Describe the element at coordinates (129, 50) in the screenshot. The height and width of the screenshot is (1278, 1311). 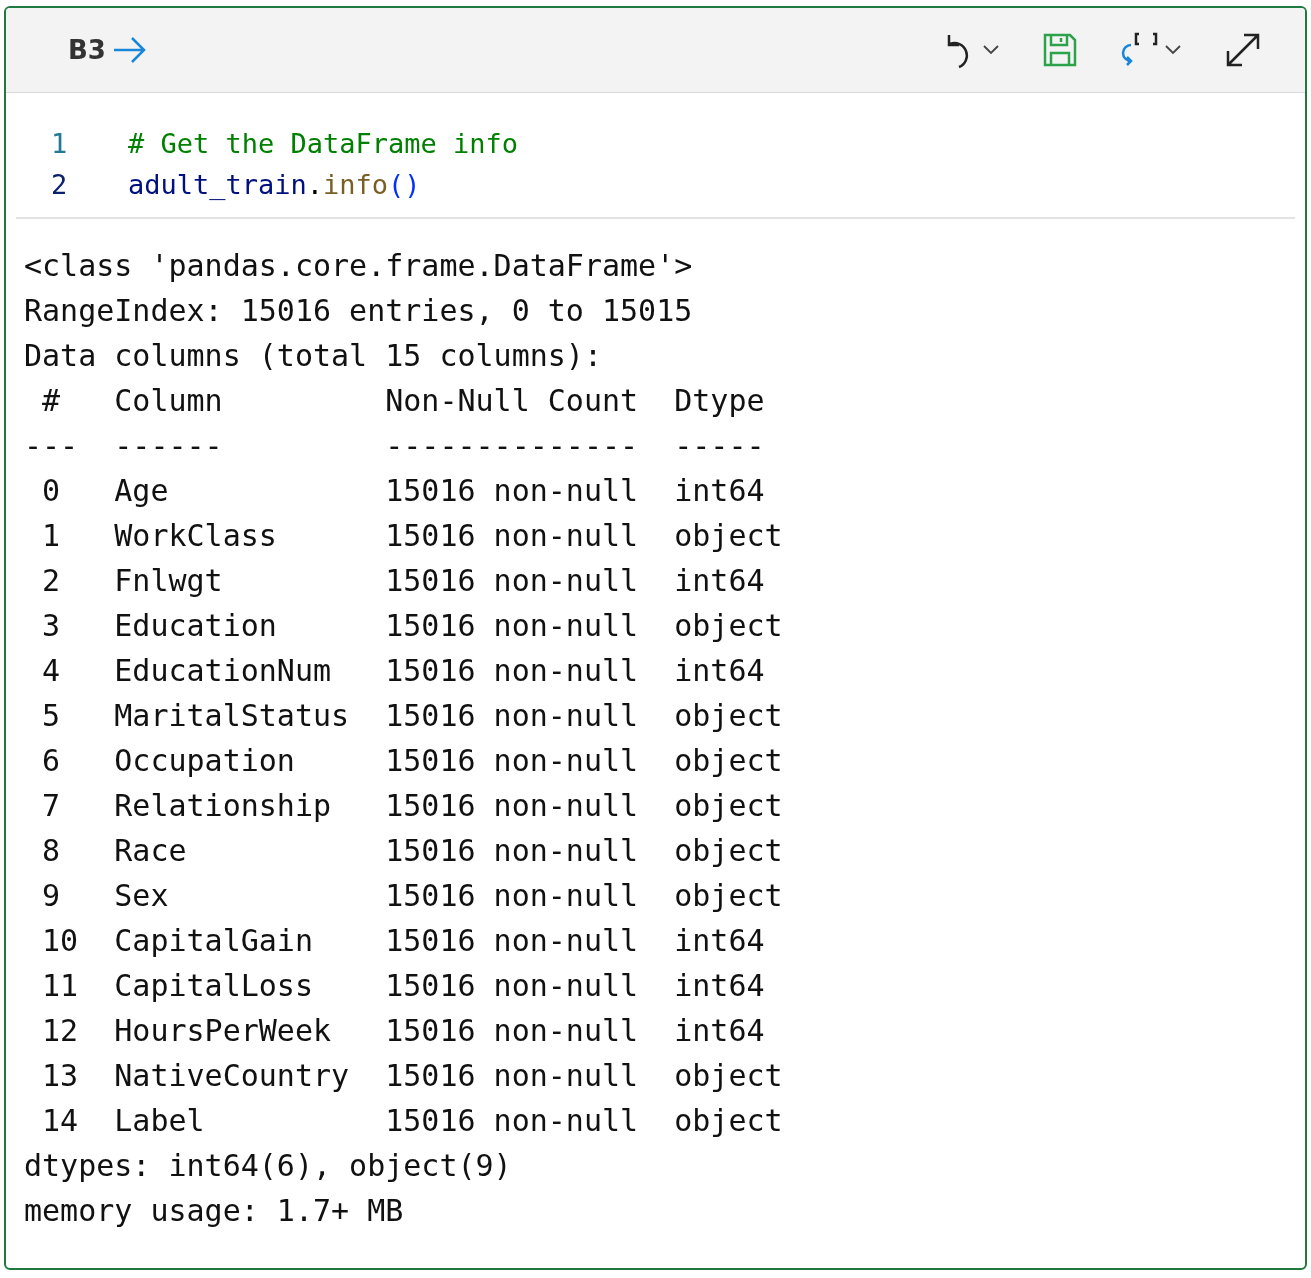
I see `arrow-right-icon` at that location.